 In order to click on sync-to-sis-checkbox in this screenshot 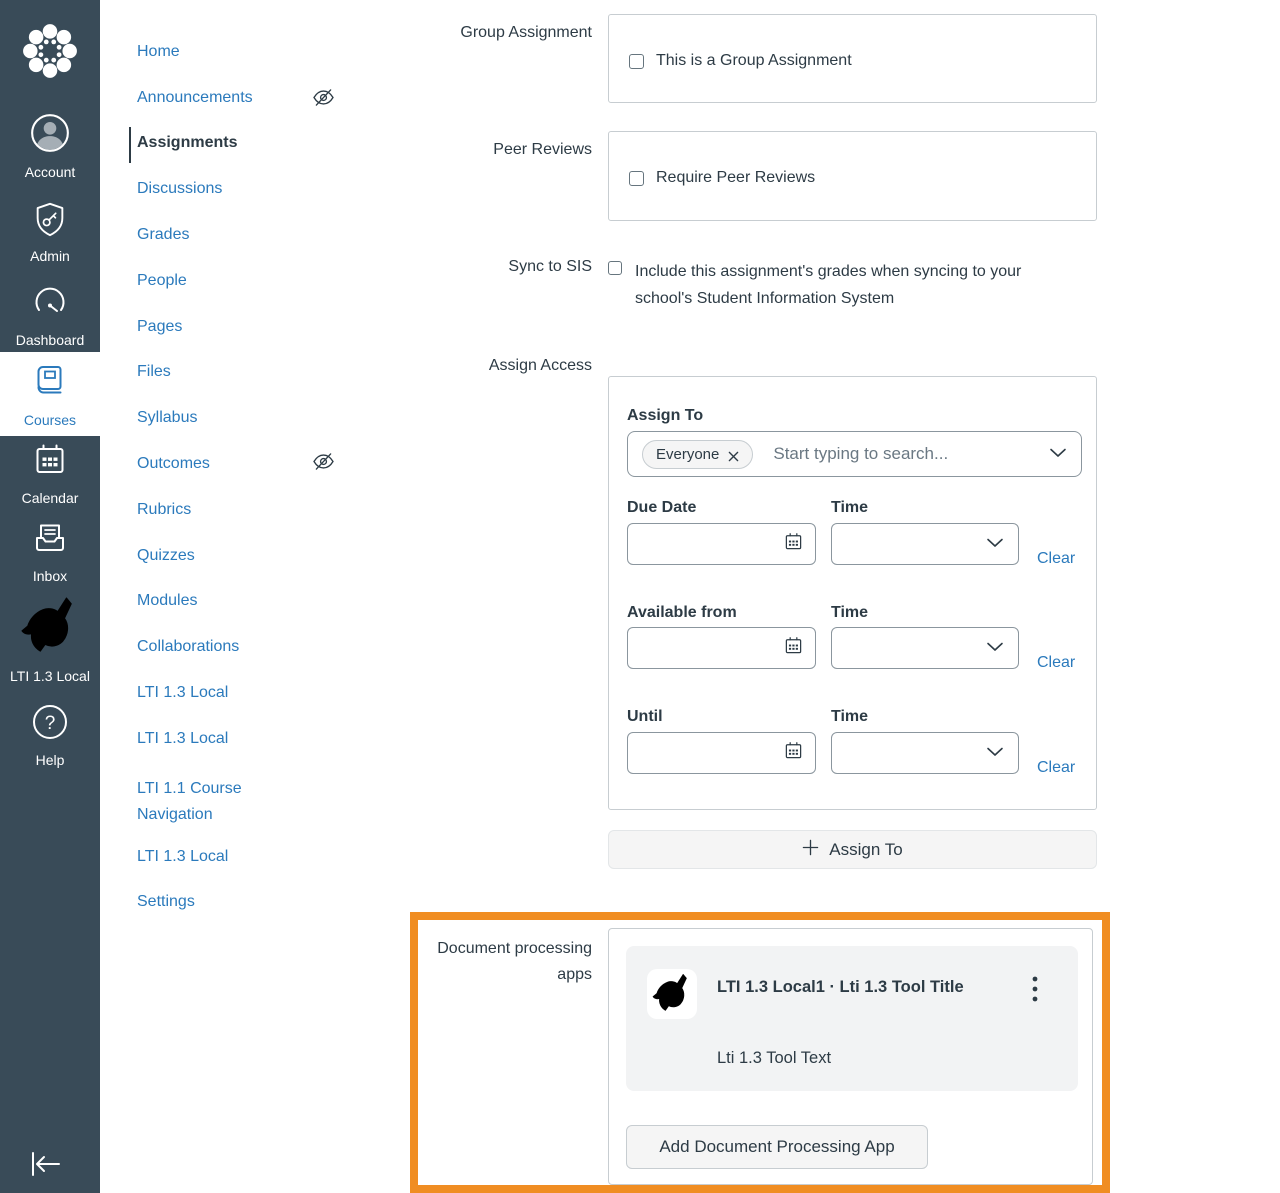, I will do `click(615, 268)`.